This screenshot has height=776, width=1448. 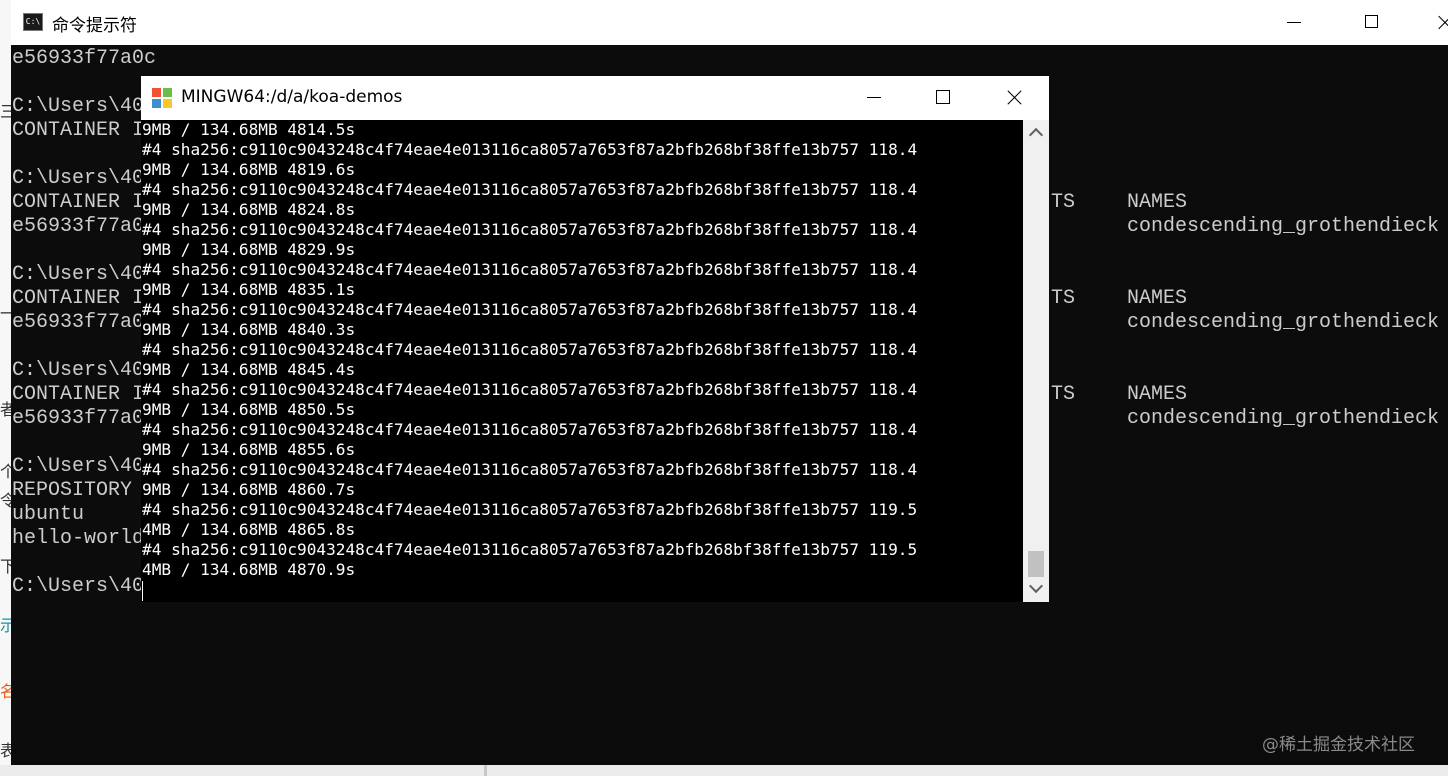 What do you see at coordinates (249, 489) in the screenshot?
I see `terminal-line: 9MB / 134.68MB 4860.7s` at bounding box center [249, 489].